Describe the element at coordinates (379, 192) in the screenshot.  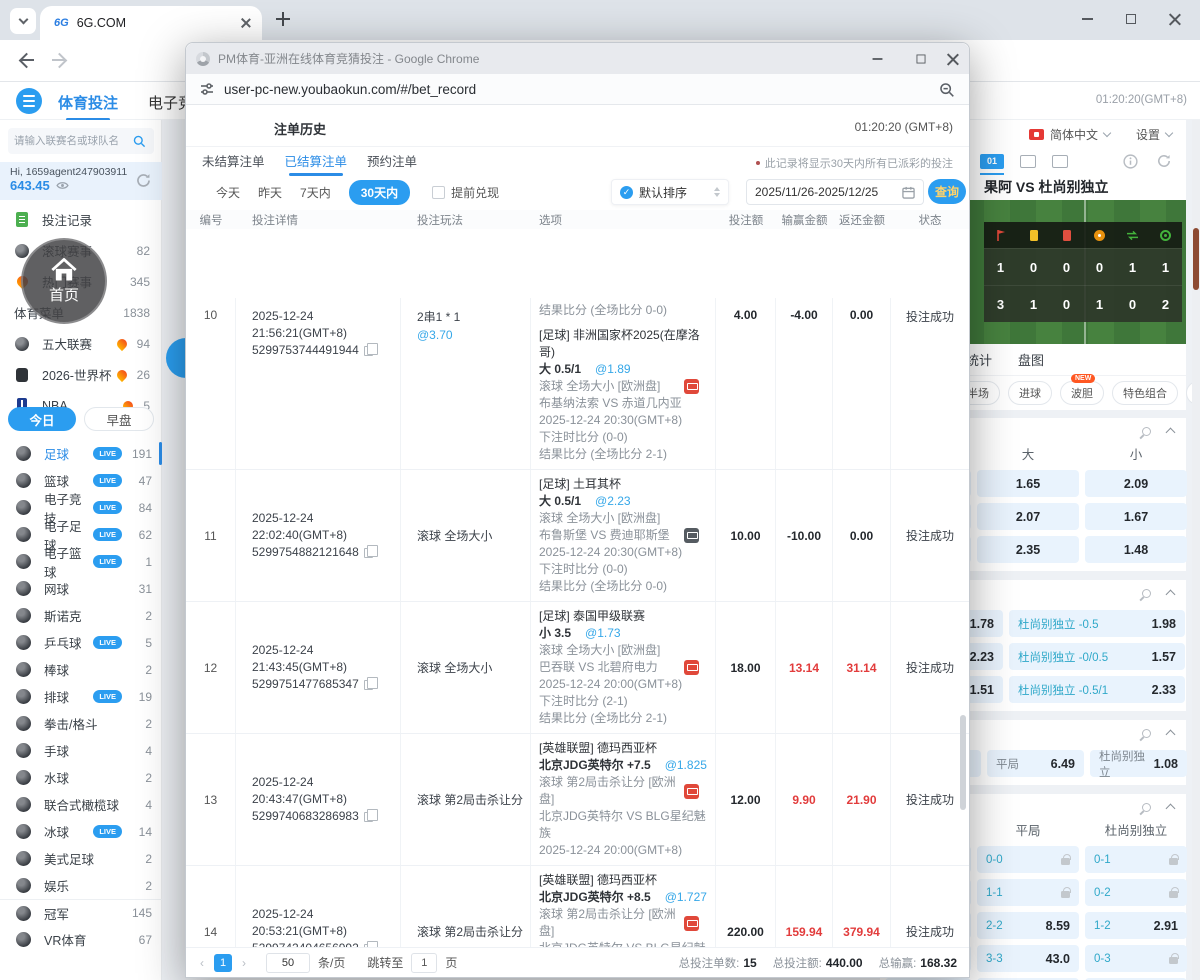
I see `quick-filter-button: 30天内` at that location.